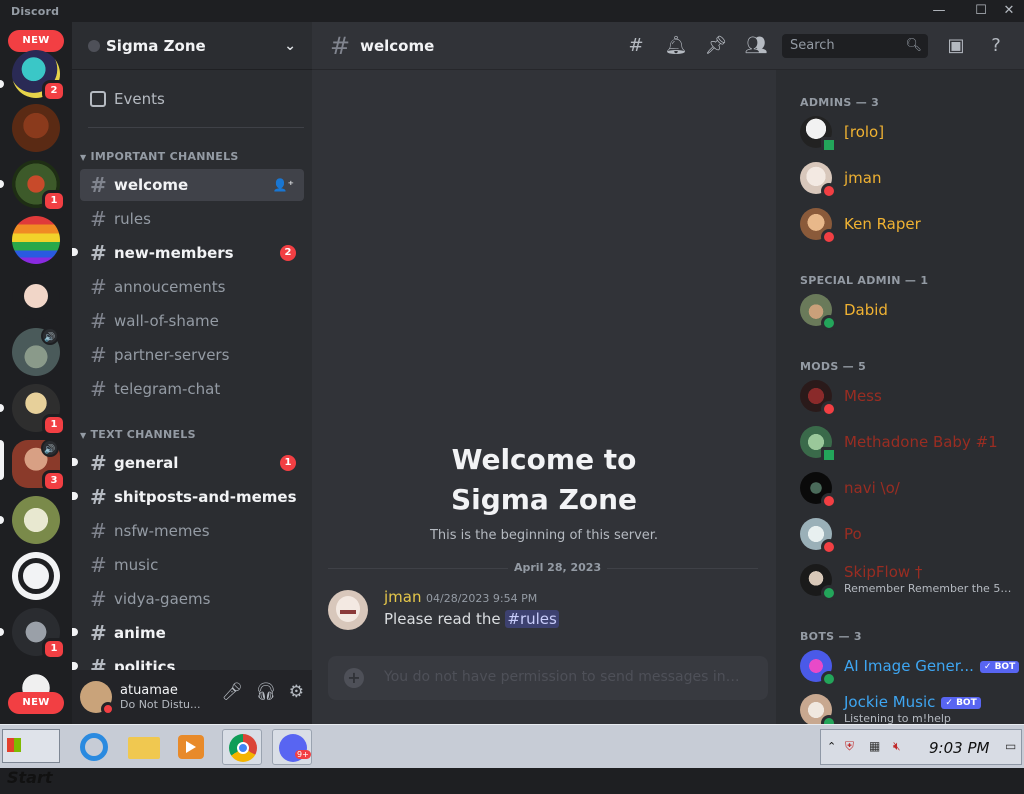  Describe the element at coordinates (174, 253) in the screenshot. I see `channel-name: new-members` at that location.